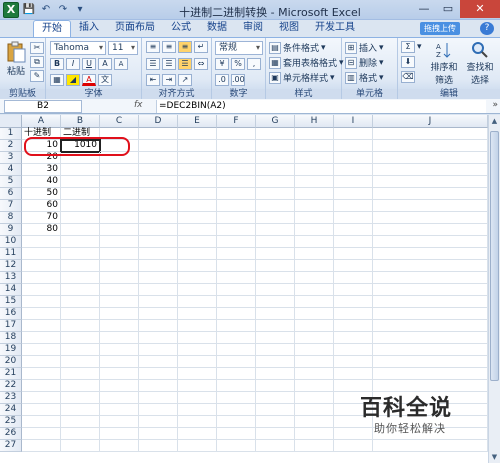 This screenshot has height=463, width=500. I want to click on column-header-f: F, so click(236, 121).